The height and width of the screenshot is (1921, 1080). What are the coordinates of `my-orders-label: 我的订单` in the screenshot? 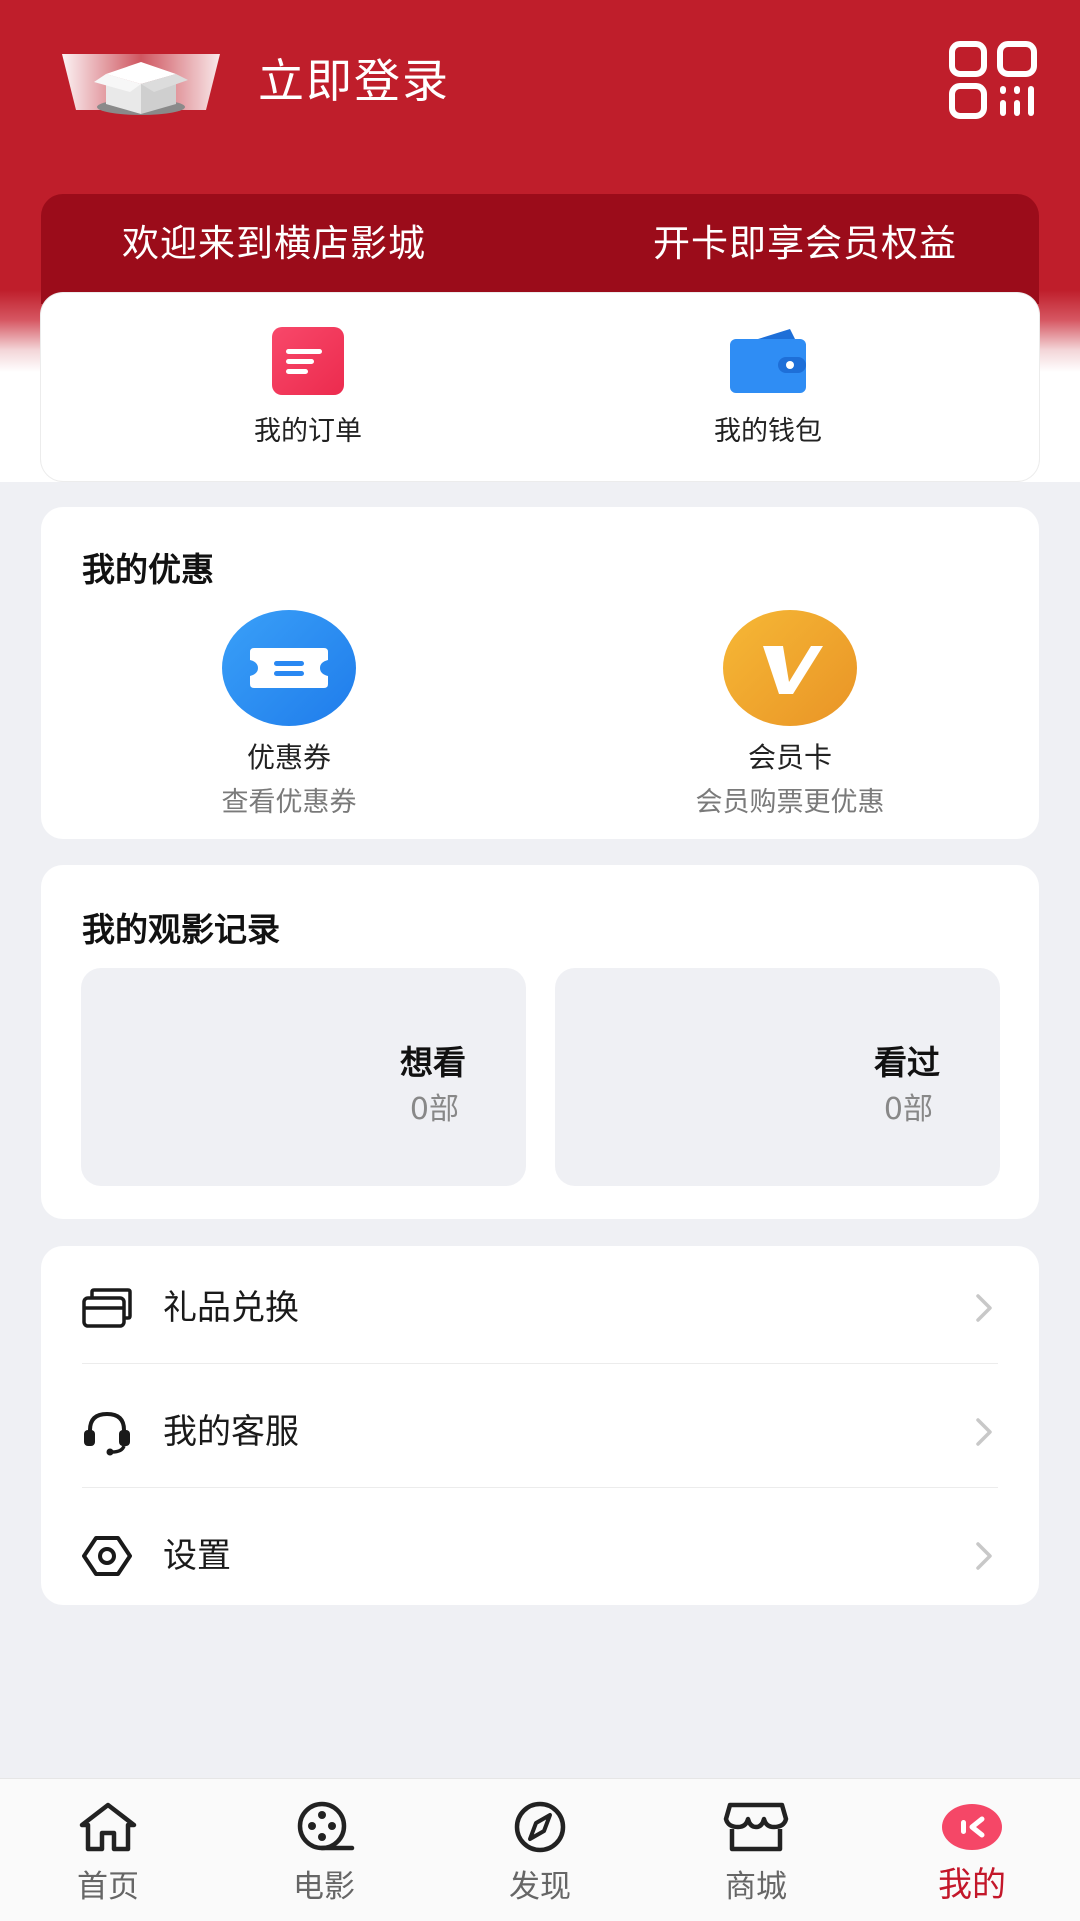 It's located at (308, 431).